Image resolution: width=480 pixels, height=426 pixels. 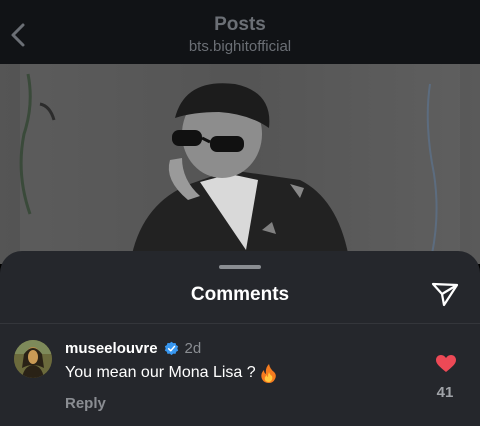 I want to click on comment-age: 2d, so click(x=193, y=348).